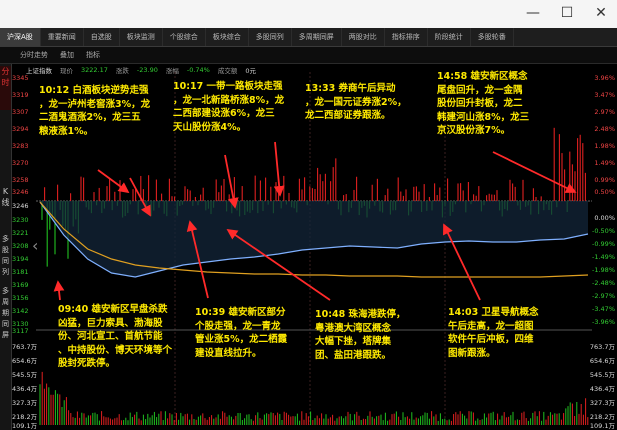  What do you see at coordinates (353, 341) in the screenshot?
I see `annotation-line: 大幅下挫，塔牌集` at bounding box center [353, 341].